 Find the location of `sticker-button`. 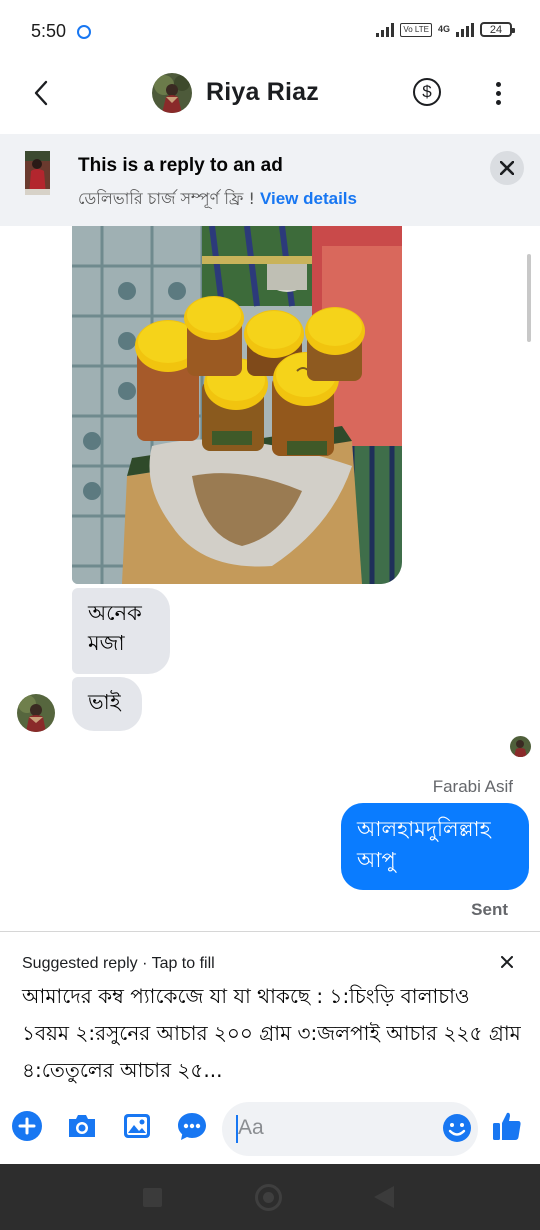

sticker-button is located at coordinates (192, 1126).